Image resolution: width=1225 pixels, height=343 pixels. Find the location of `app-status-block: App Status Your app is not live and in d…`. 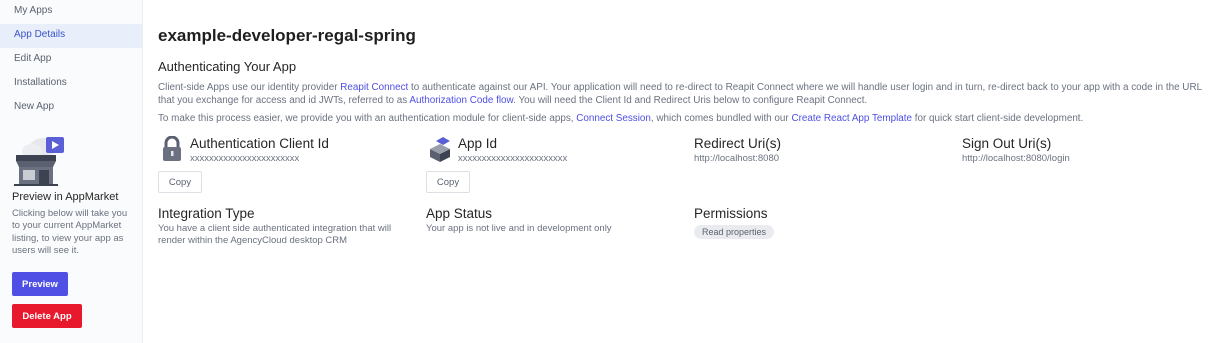

app-status-block: App Status Your app is not live and in d… is located at coordinates (557, 220).